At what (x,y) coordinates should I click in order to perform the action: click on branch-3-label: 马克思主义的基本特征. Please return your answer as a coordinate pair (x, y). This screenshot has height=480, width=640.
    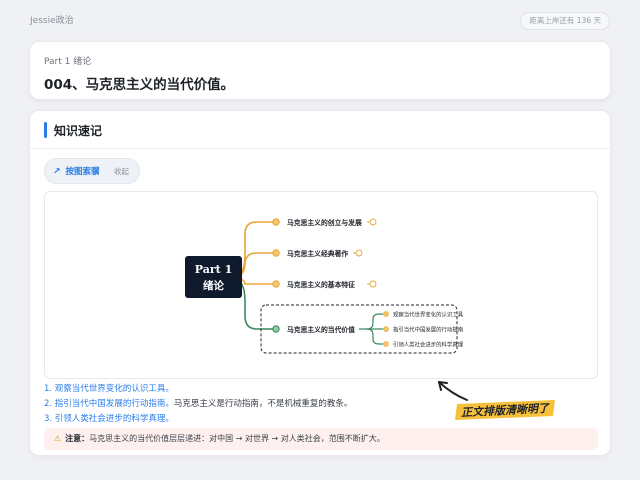
    Looking at the image, I should click on (321, 284).